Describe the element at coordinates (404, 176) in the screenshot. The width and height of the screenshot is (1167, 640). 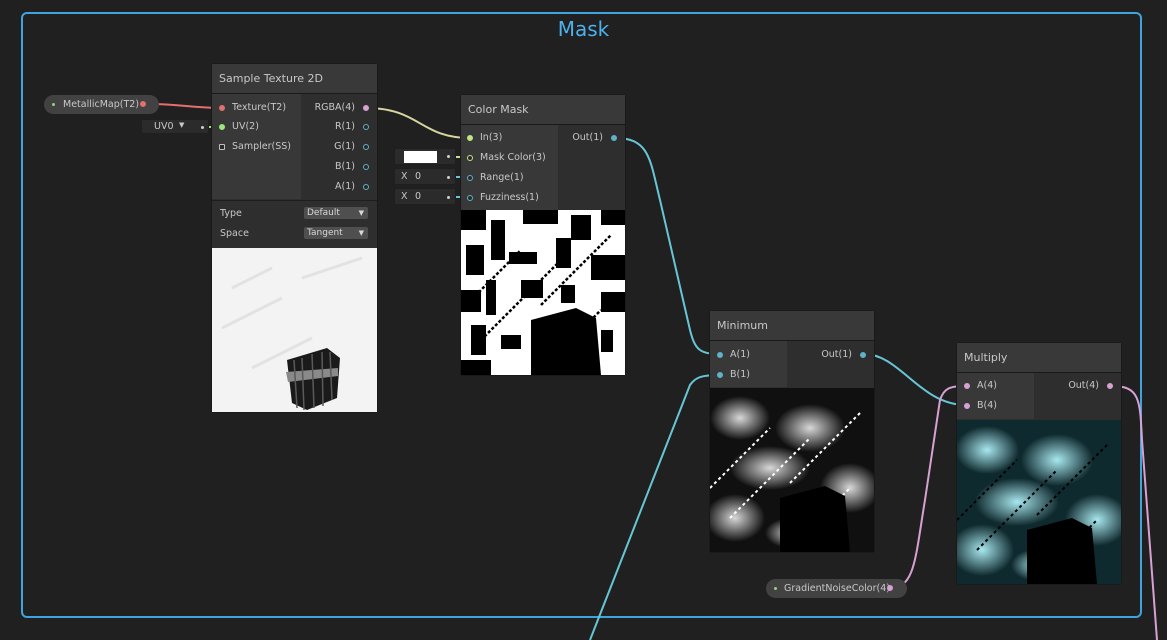
I see `range-axis-label: X` at that location.